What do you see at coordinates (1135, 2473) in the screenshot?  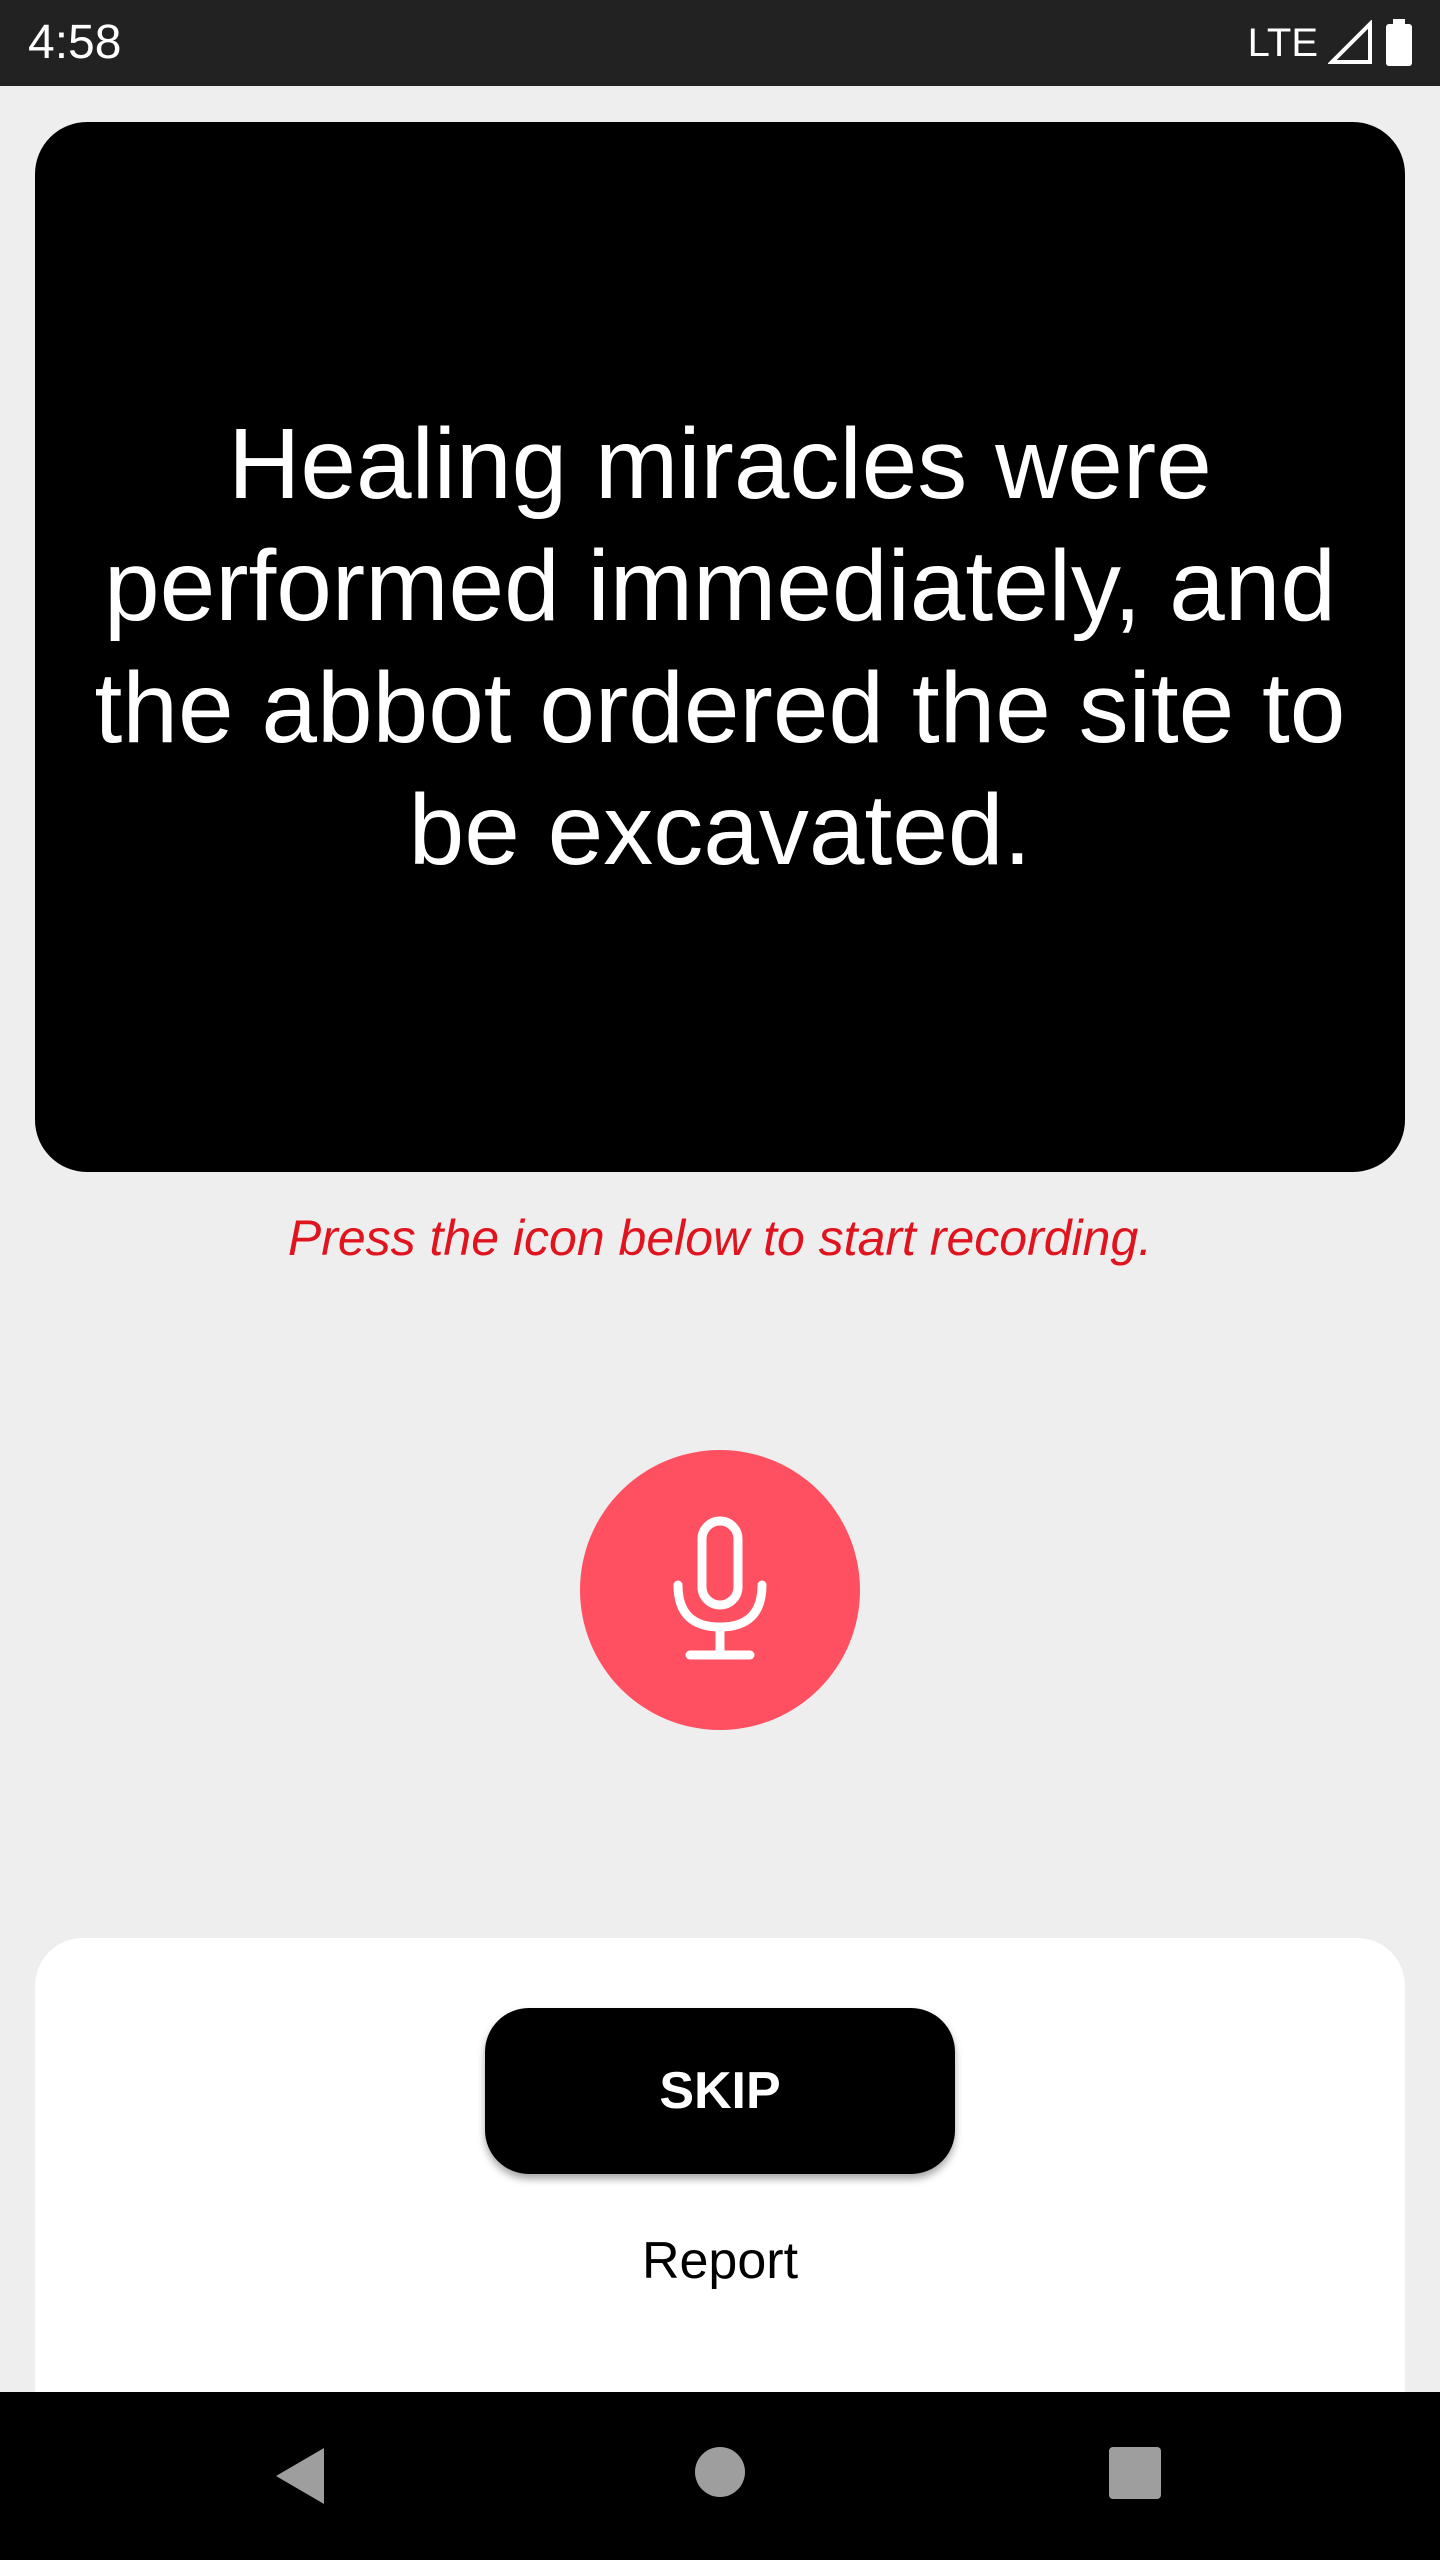 I see `recents-icon` at bounding box center [1135, 2473].